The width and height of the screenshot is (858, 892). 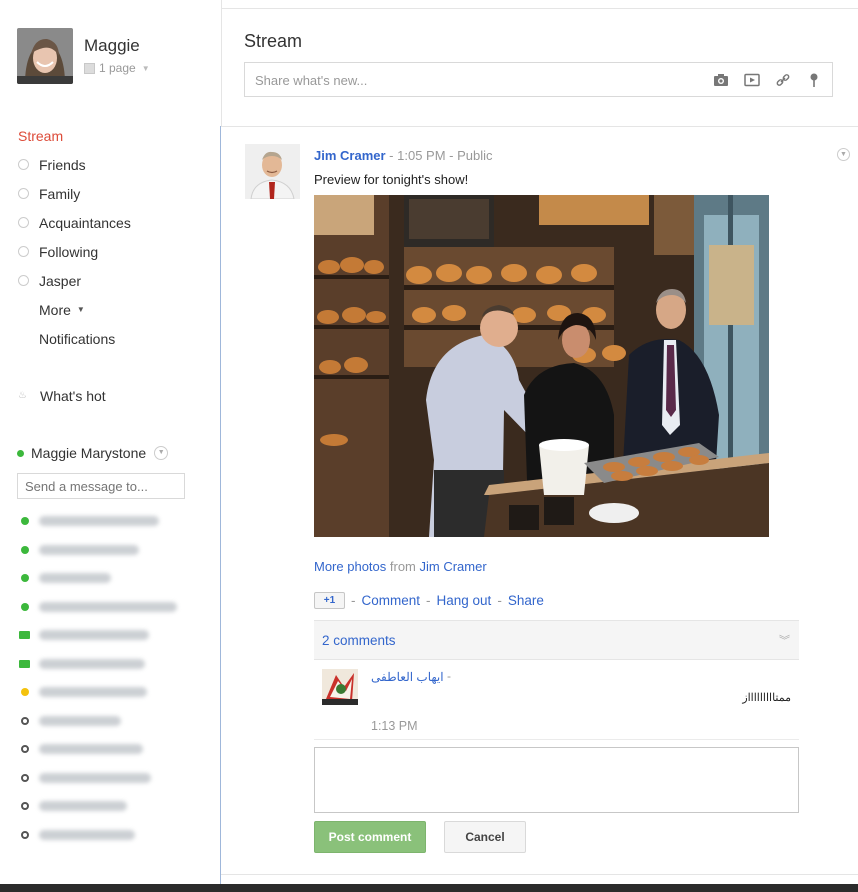 I want to click on post-comment-button: Post comment, so click(x=370, y=837).